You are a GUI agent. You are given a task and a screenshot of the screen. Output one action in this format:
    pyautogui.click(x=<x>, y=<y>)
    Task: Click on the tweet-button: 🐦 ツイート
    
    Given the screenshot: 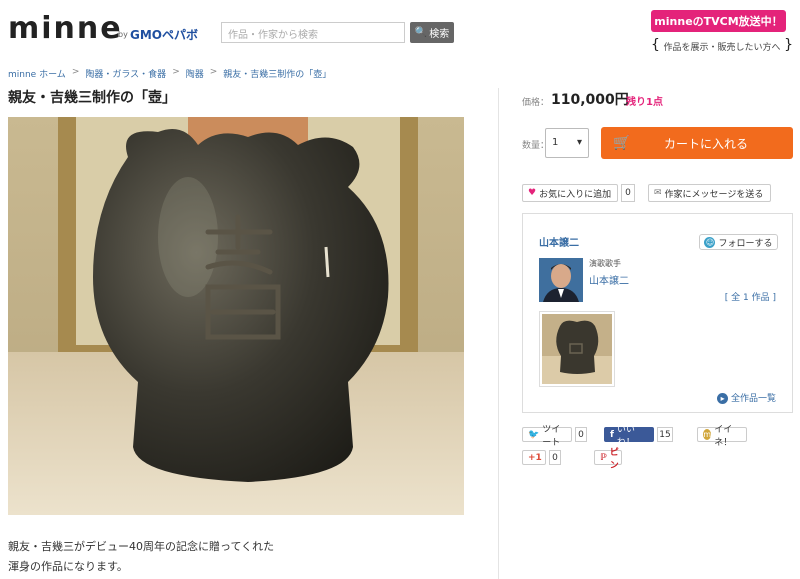 What is the action you would take?
    pyautogui.click(x=547, y=436)
    